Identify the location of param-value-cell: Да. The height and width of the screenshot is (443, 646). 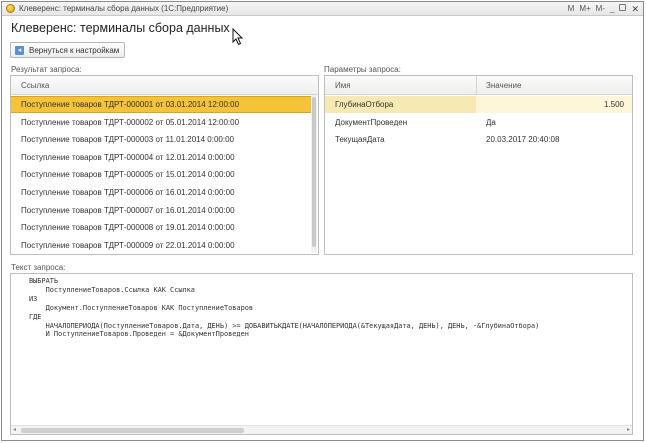
(554, 122).